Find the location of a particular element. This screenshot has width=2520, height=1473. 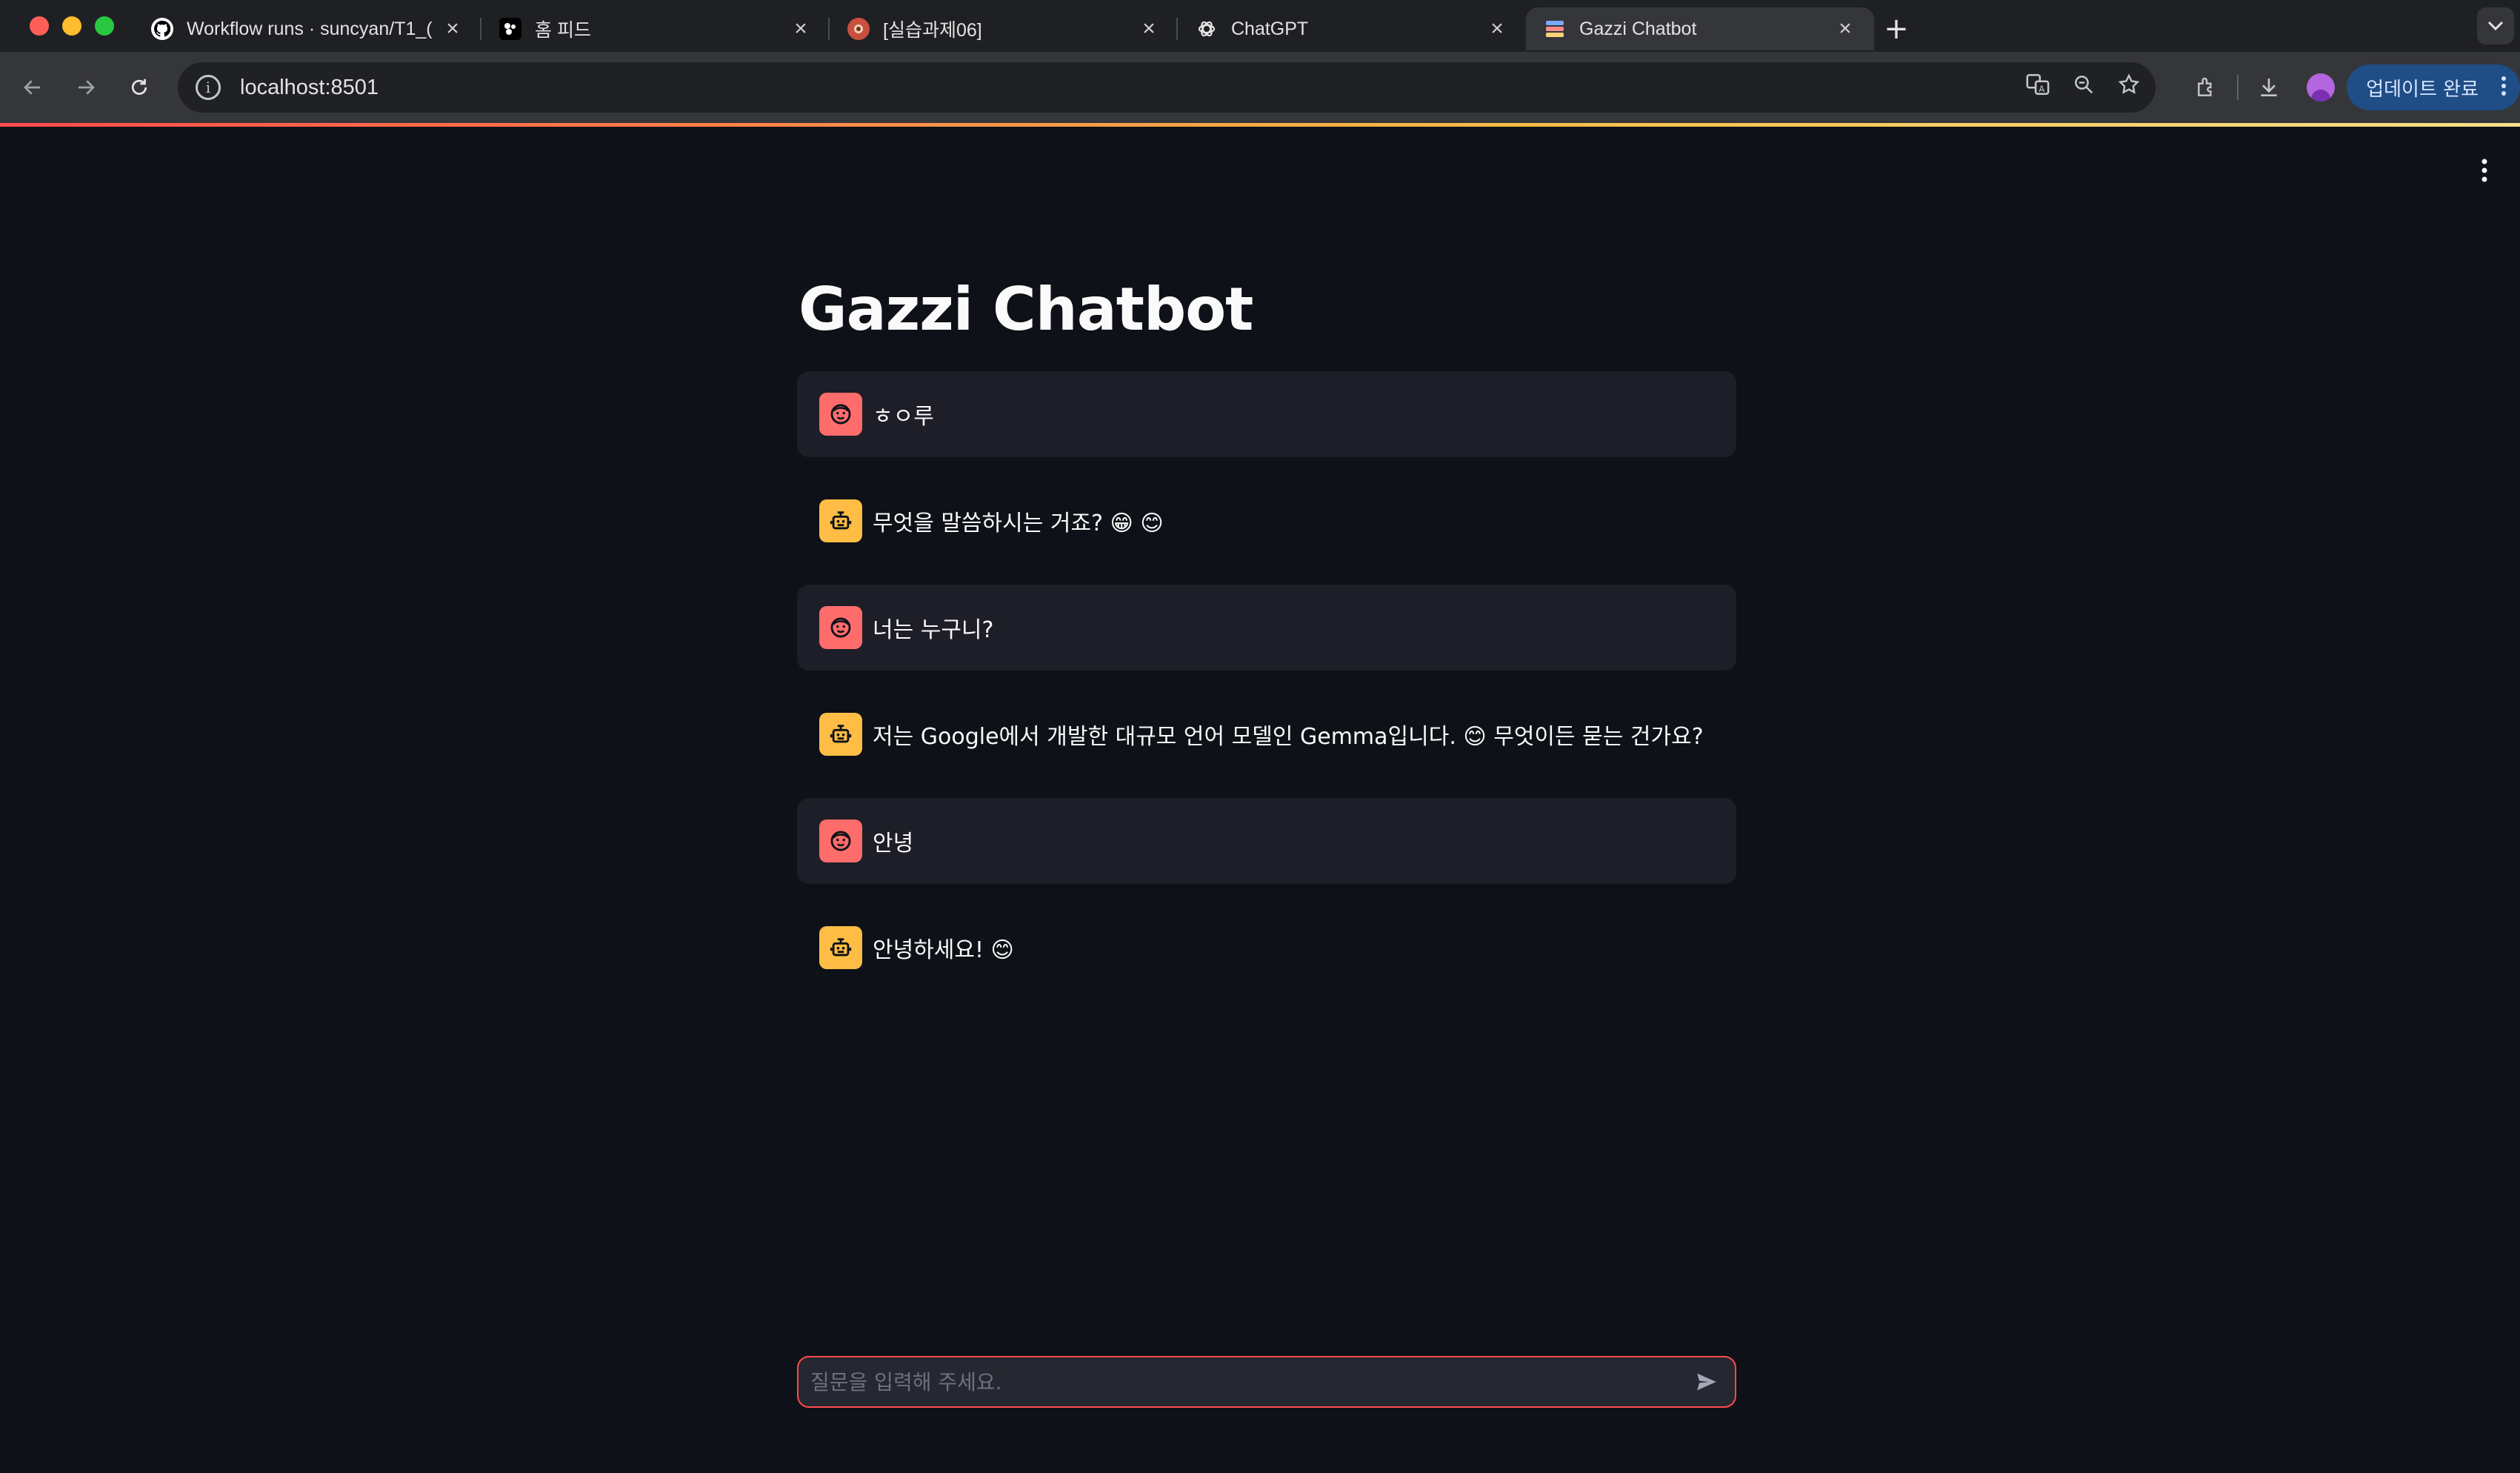

chat-message-user: 안녕 is located at coordinates (1266, 841).